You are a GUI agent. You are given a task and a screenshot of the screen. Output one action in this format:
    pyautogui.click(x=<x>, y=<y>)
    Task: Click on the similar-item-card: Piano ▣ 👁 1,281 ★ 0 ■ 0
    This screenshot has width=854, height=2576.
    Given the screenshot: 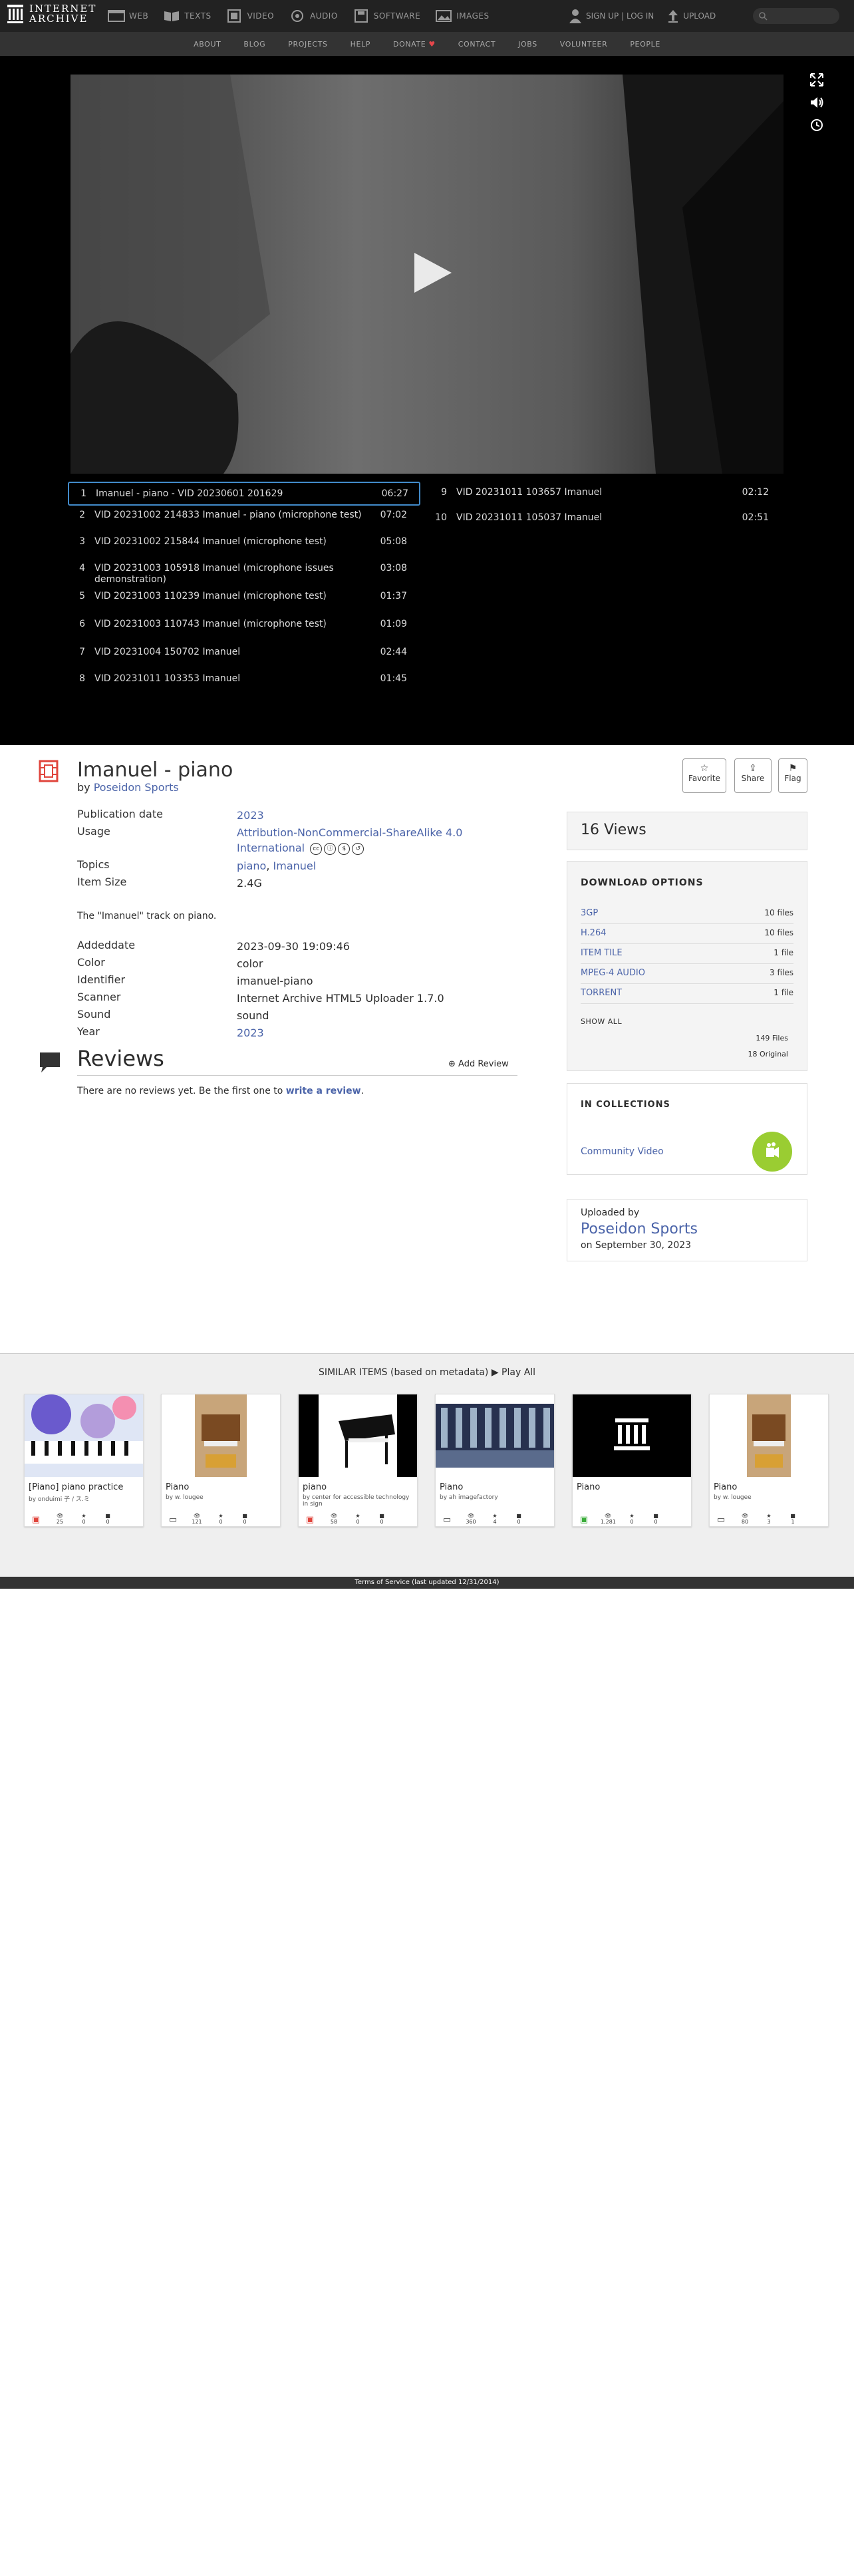 What is the action you would take?
    pyautogui.click(x=632, y=1460)
    